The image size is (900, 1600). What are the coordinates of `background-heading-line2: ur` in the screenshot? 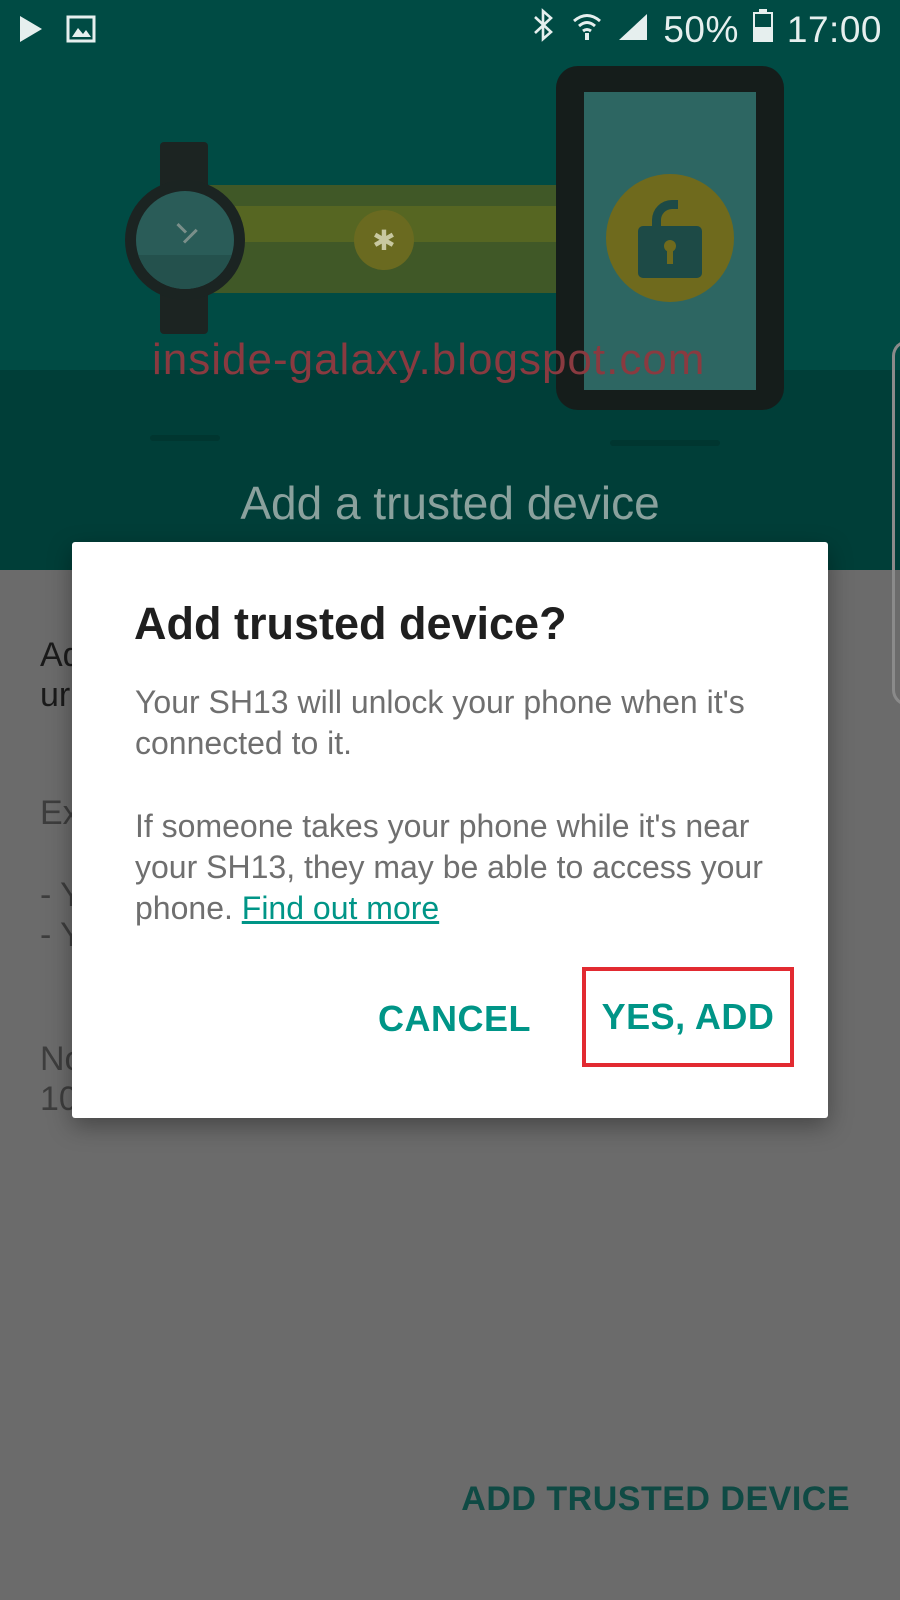 It's located at (55, 695).